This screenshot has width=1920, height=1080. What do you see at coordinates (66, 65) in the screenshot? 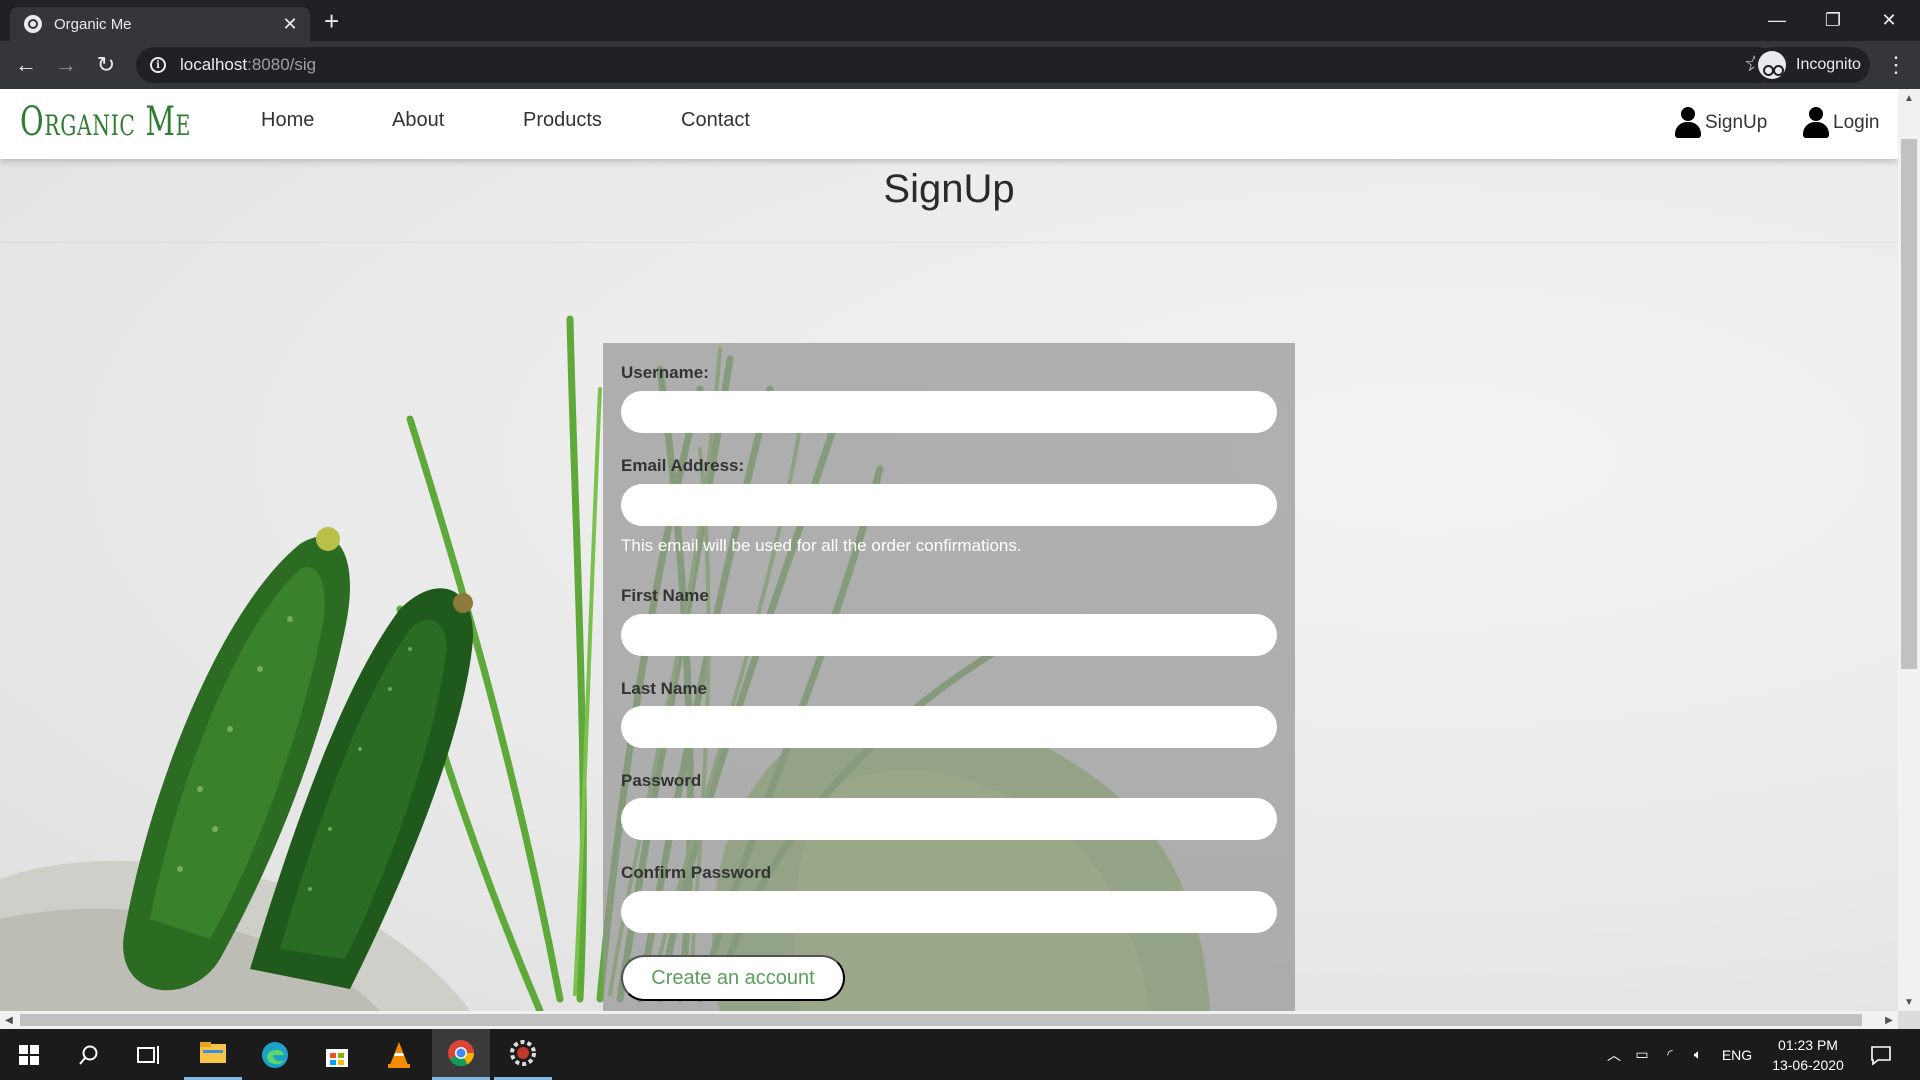
I see `forward-icon: →` at bounding box center [66, 65].